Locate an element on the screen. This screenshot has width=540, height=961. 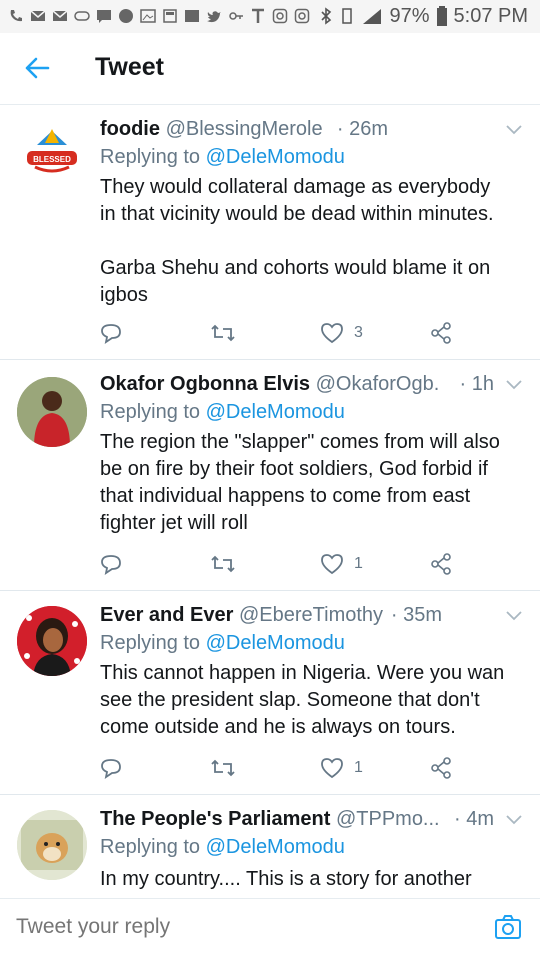
back-arrow-icon is located at coordinates (37, 68).